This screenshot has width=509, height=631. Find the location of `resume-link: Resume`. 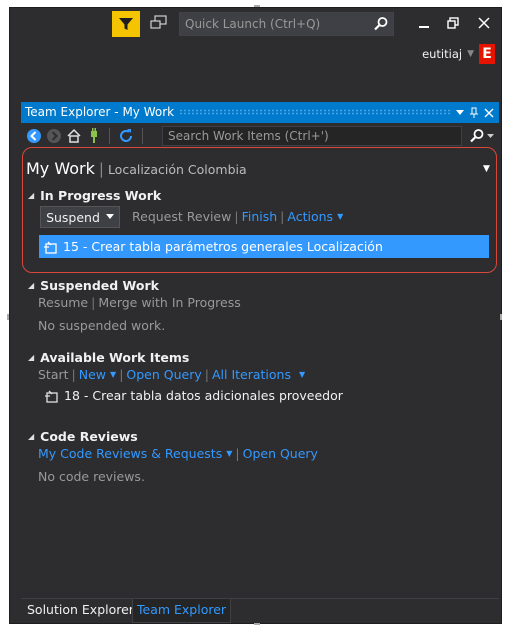

resume-link: Resume is located at coordinates (63, 302).